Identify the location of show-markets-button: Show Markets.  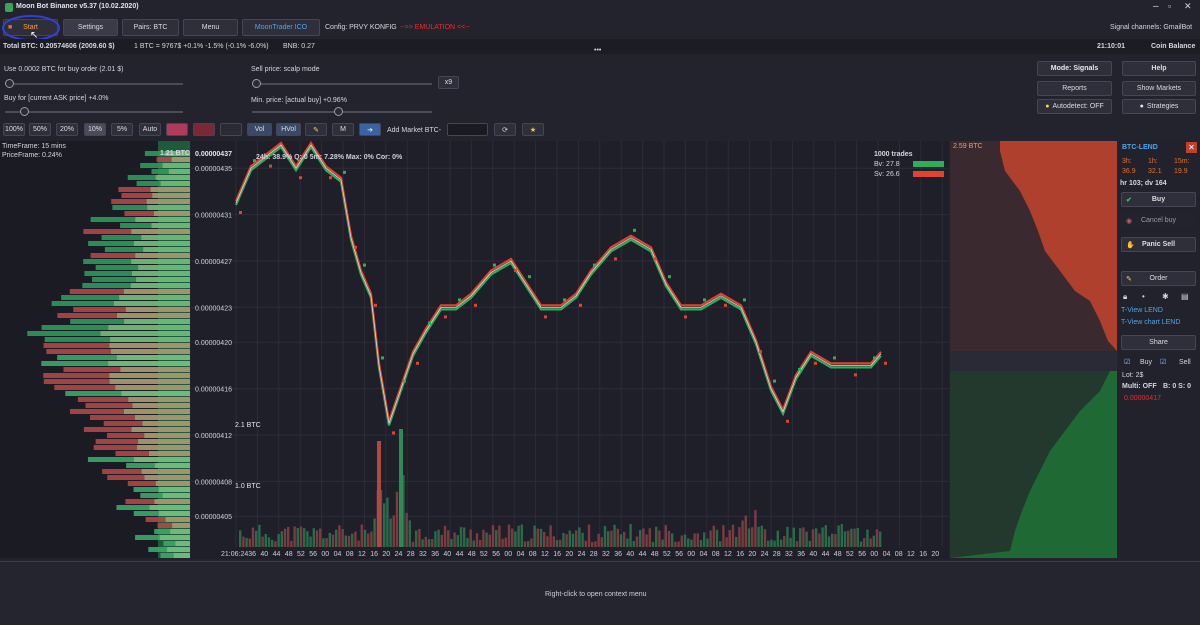
(1159, 88).